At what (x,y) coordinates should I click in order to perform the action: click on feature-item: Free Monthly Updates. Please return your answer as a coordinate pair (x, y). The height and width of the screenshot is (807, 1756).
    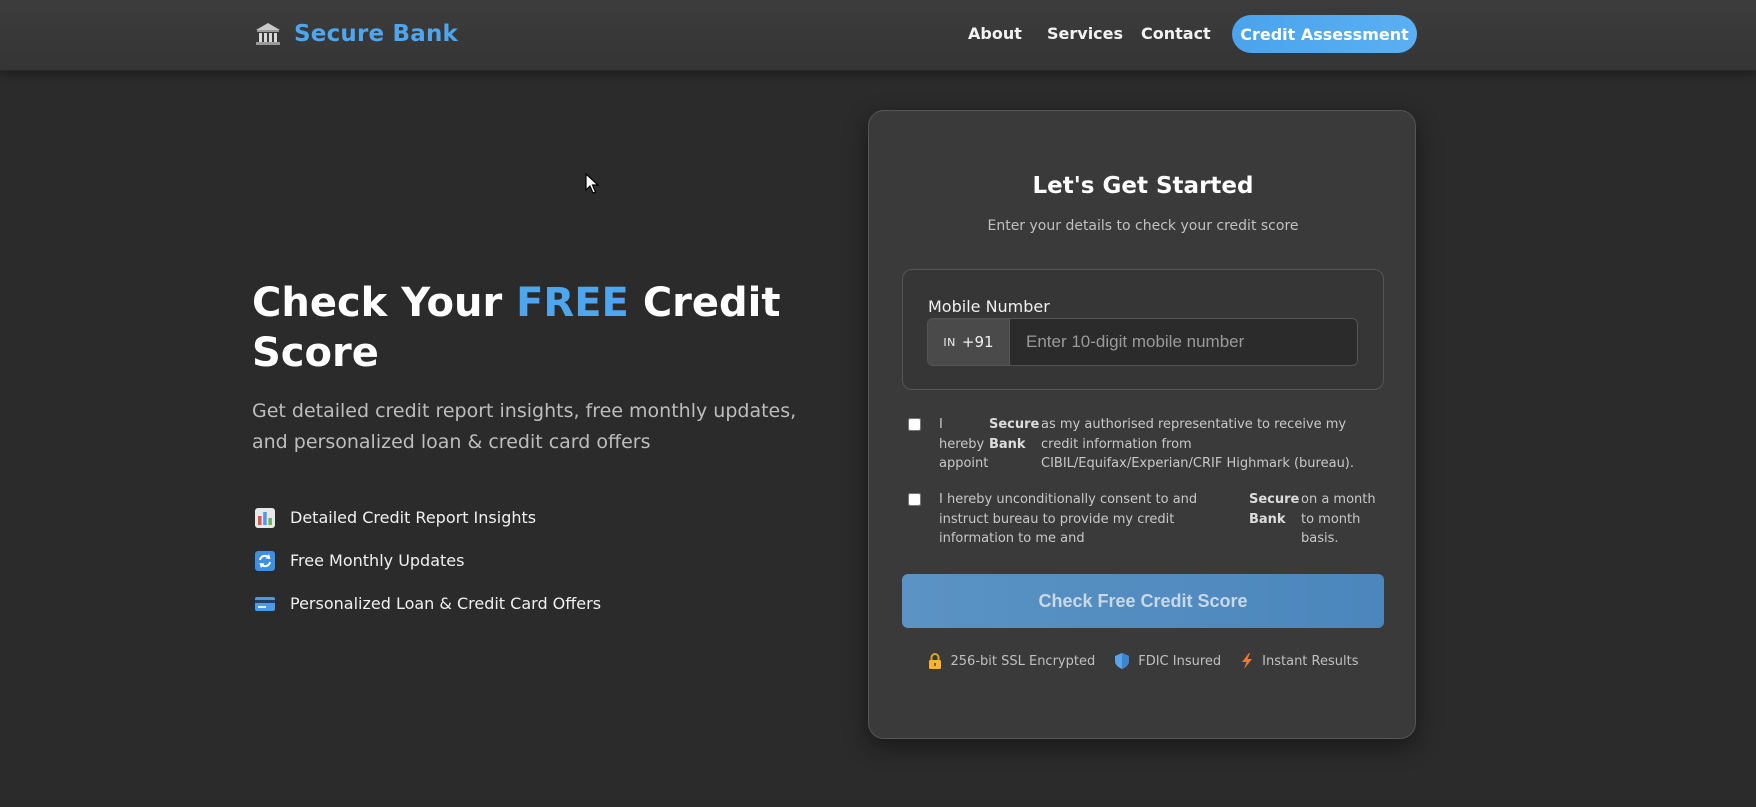
    Looking at the image, I should click on (427, 560).